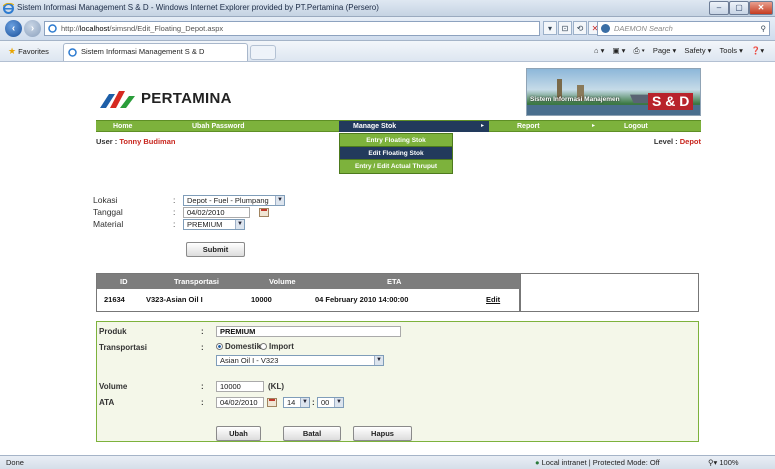  I want to click on favorites-button: ★ Favorites, so click(28, 51).